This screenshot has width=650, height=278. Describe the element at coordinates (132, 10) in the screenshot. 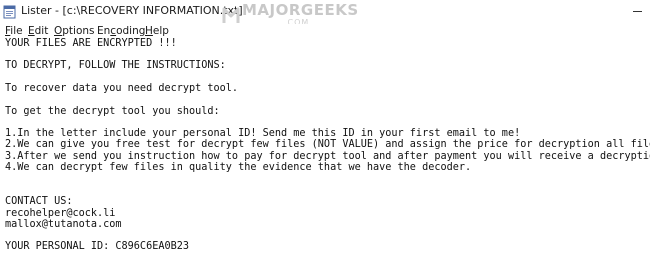

I see `window-title: Lister - [c:\RECOVERY INFORMATION.txt]` at that location.